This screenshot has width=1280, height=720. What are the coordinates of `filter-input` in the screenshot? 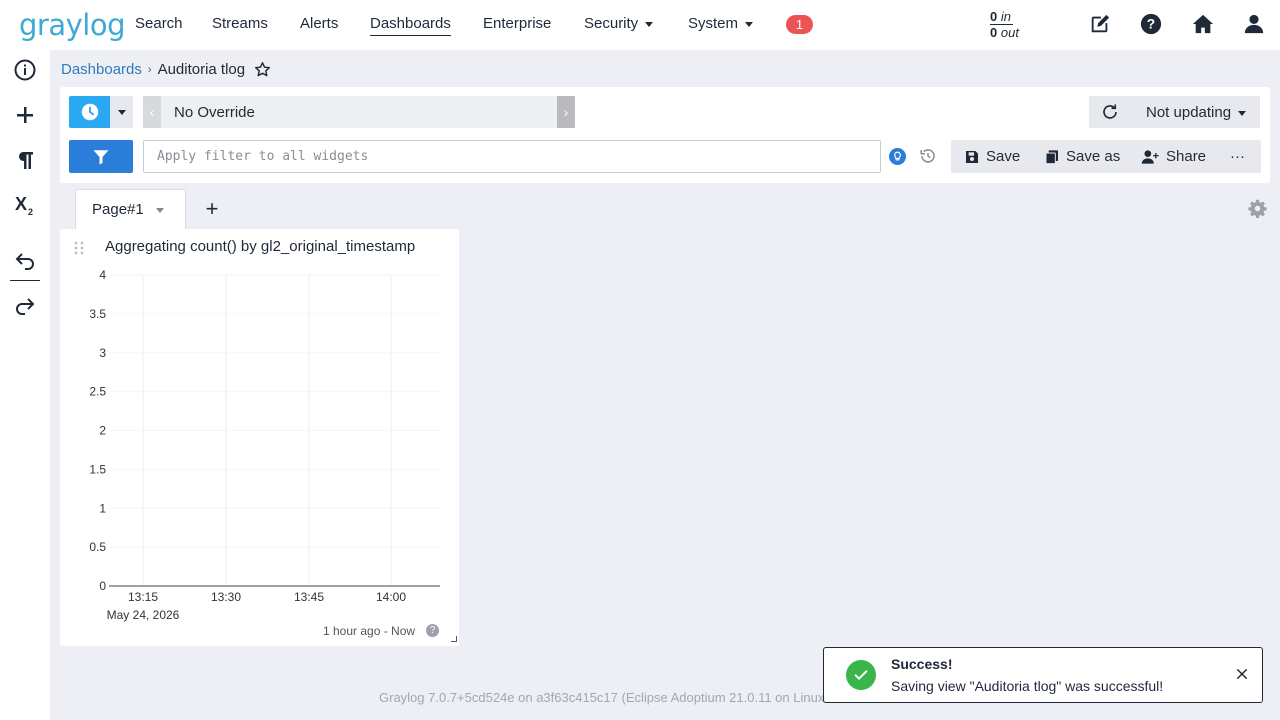 It's located at (512, 156).